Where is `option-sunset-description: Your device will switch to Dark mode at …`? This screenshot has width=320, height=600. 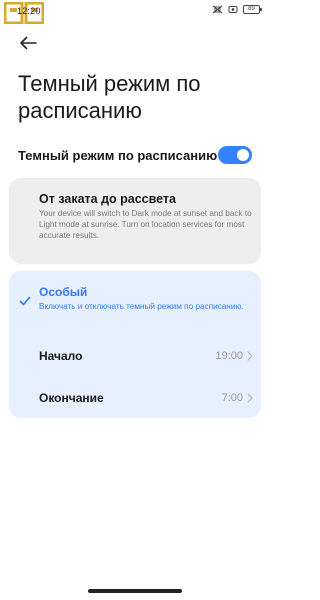
option-sunset-description: Your device will switch to Dark mode at … is located at coordinates (145, 224).